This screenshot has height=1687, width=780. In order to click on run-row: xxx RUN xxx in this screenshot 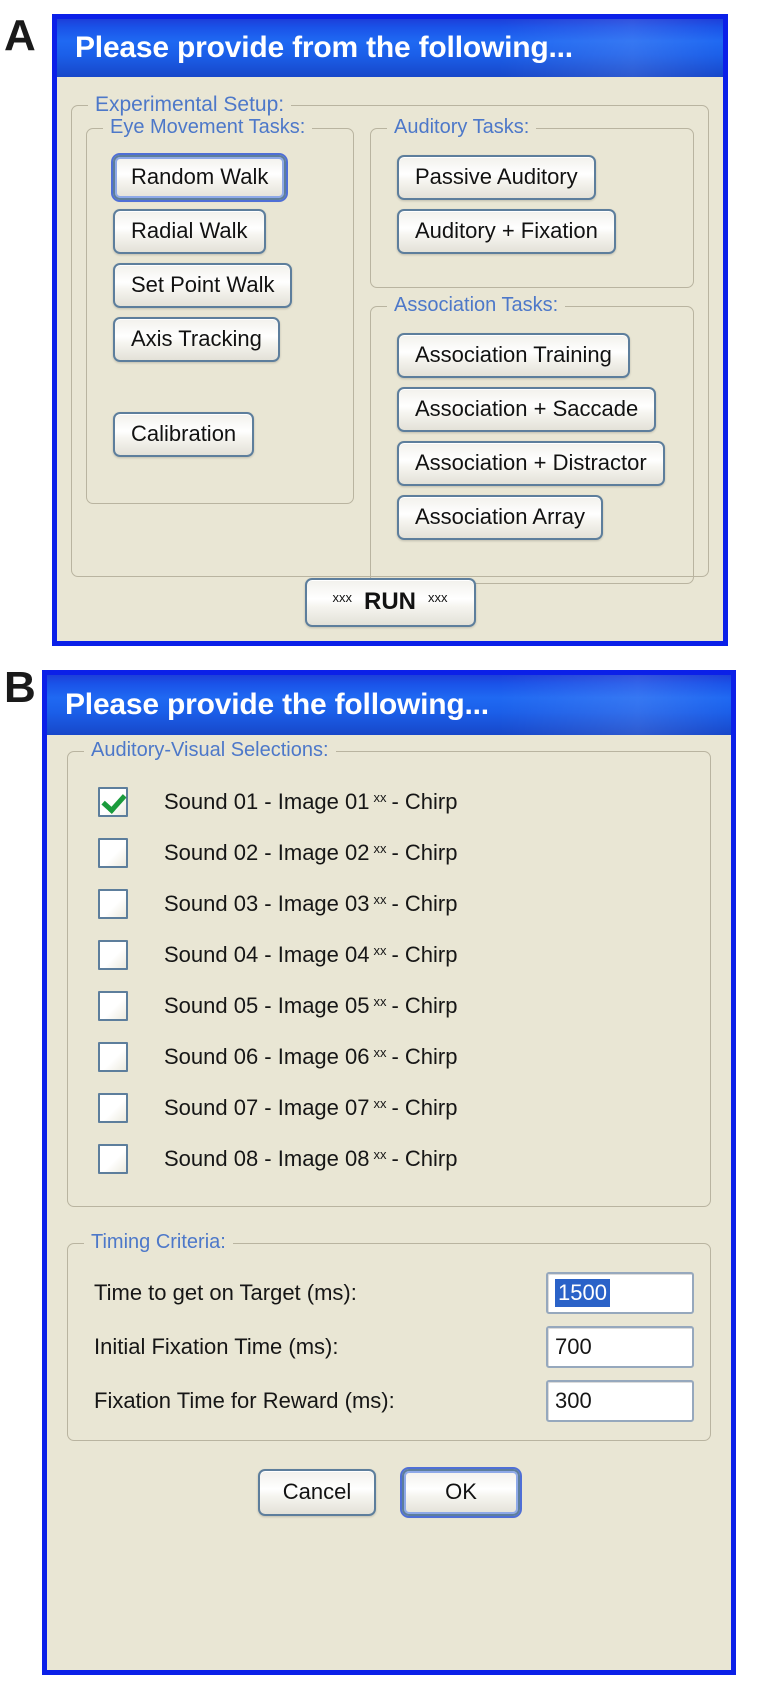, I will do `click(390, 602)`.